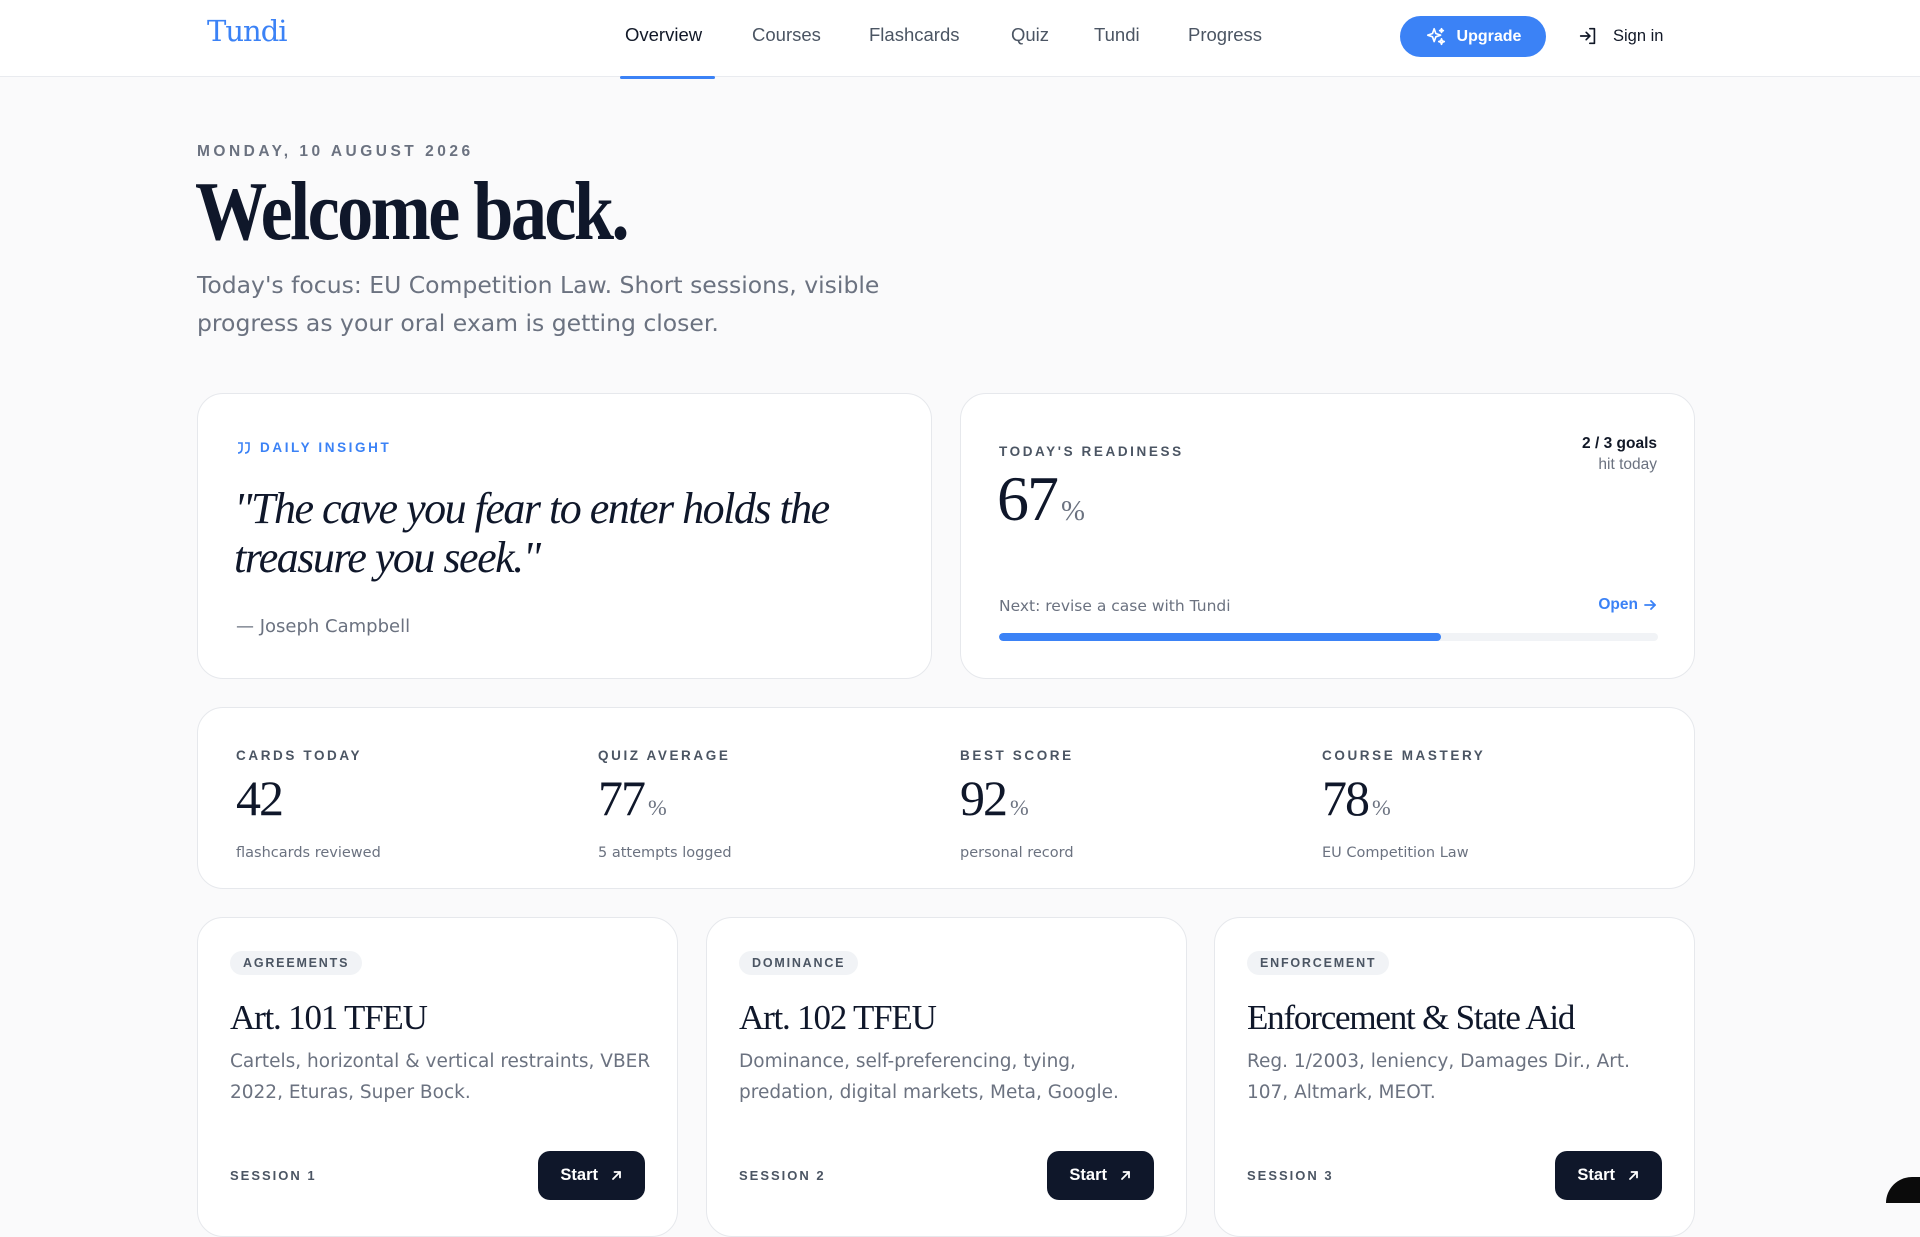 The height and width of the screenshot is (1237, 1920). What do you see at coordinates (1130, 853) in the screenshot?
I see `stat-note: personal record` at bounding box center [1130, 853].